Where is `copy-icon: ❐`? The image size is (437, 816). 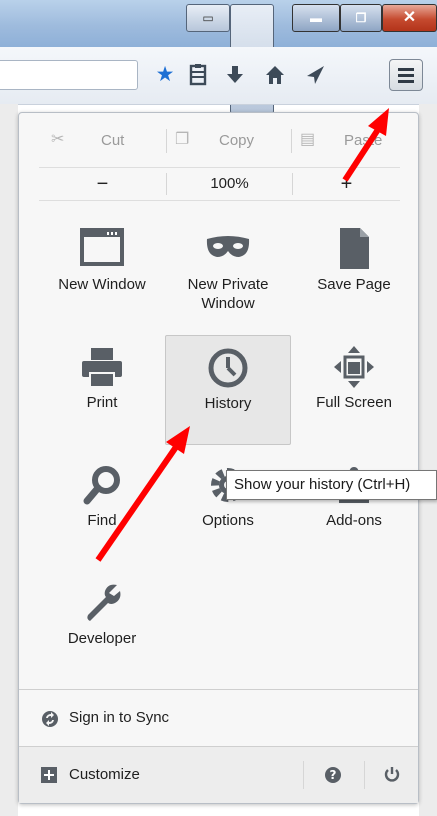
copy-icon: ❐ is located at coordinates (182, 139).